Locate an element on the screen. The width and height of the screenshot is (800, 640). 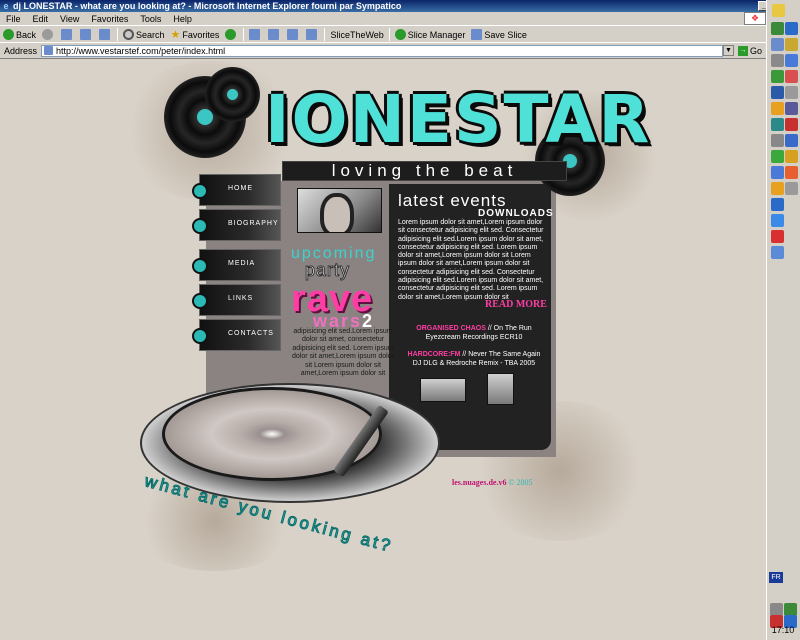
language-indicator: FR is located at coordinates (776, 577).